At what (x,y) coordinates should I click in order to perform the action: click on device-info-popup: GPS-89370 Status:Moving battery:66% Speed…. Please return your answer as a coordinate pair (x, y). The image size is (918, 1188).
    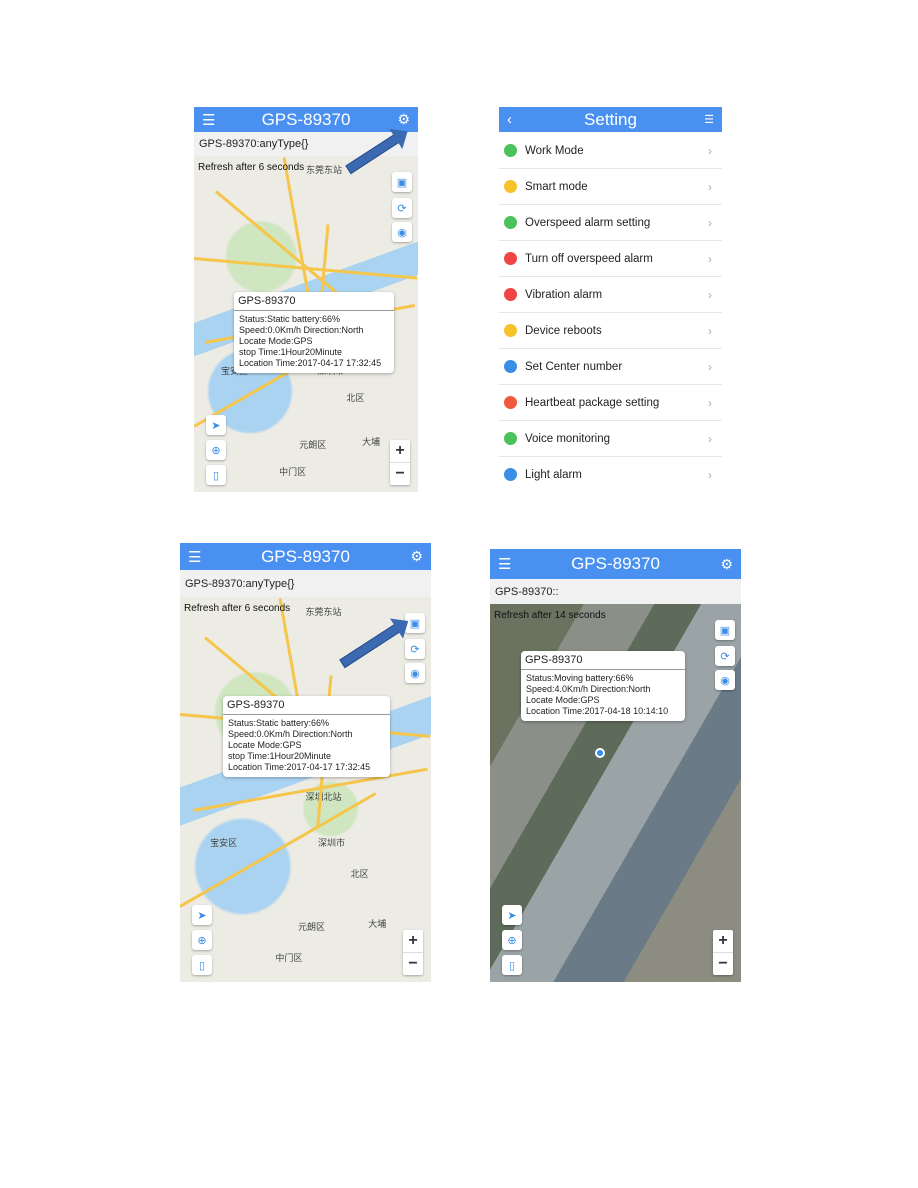
    Looking at the image, I should click on (603, 686).